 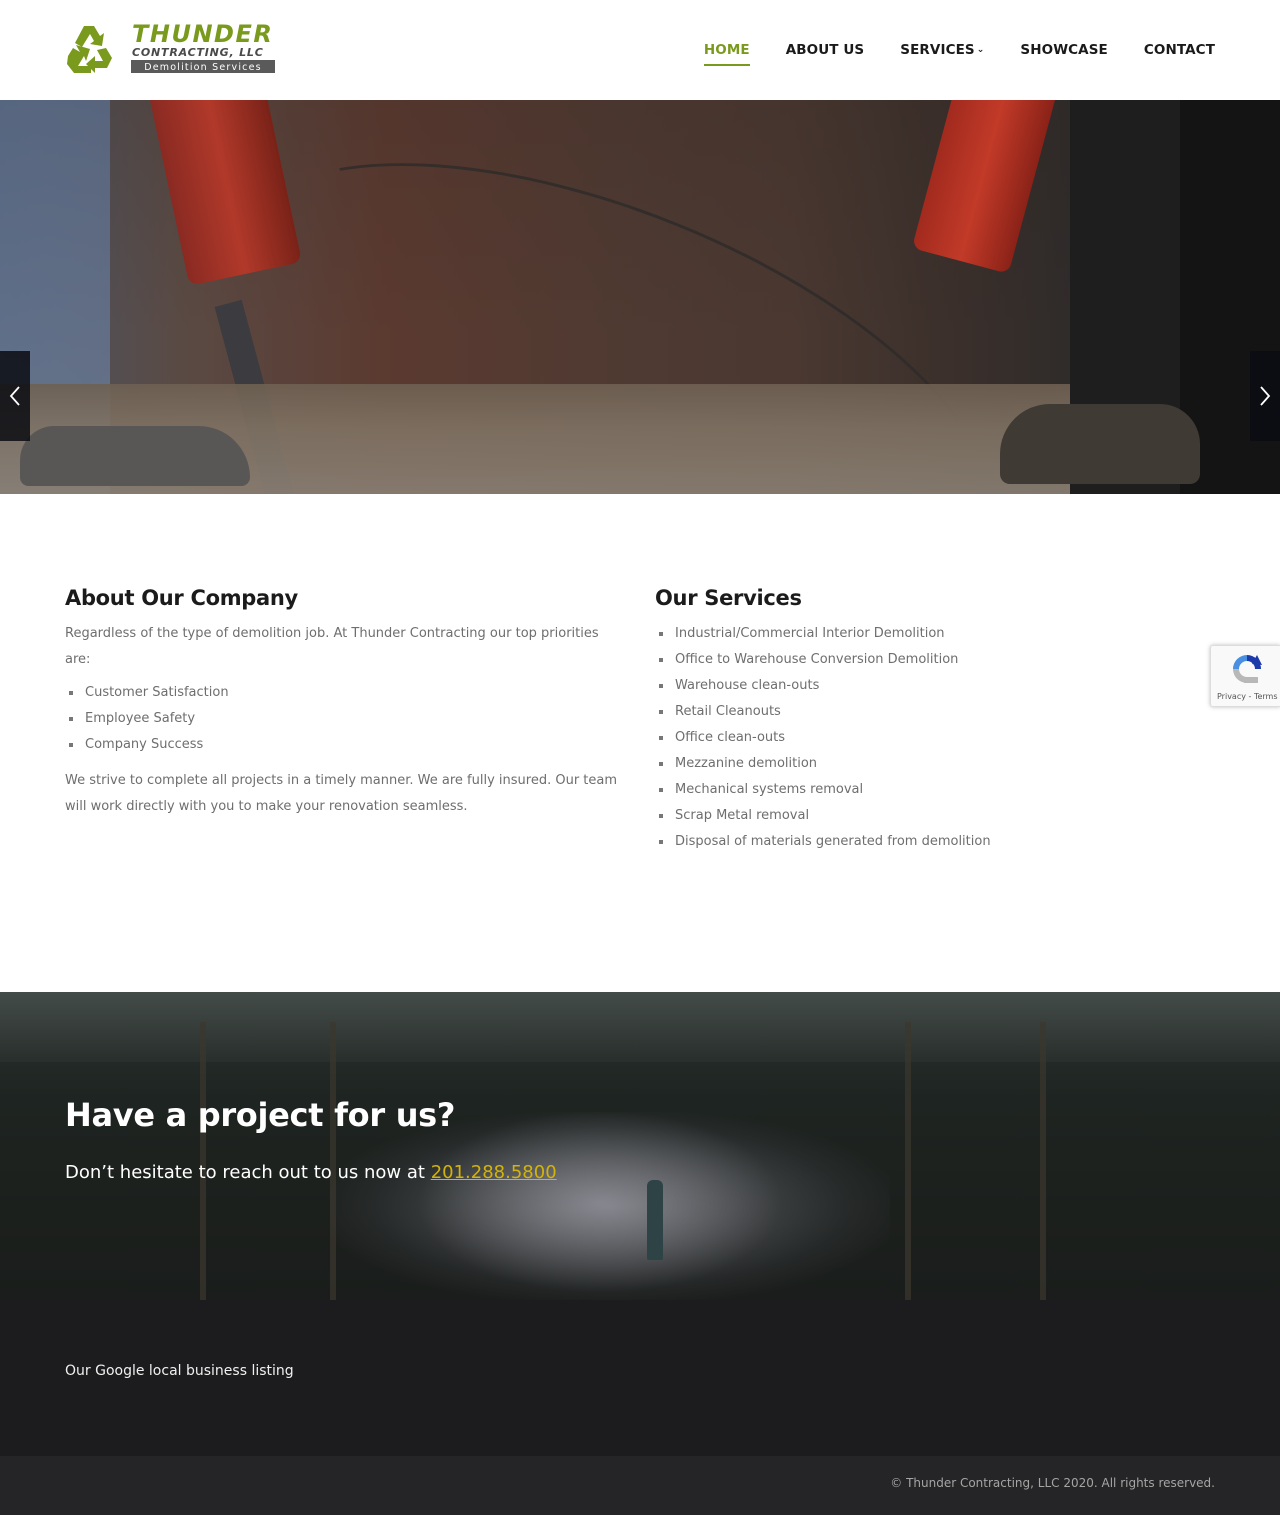 What do you see at coordinates (345, 745) in the screenshot?
I see `list-item: Company Success` at bounding box center [345, 745].